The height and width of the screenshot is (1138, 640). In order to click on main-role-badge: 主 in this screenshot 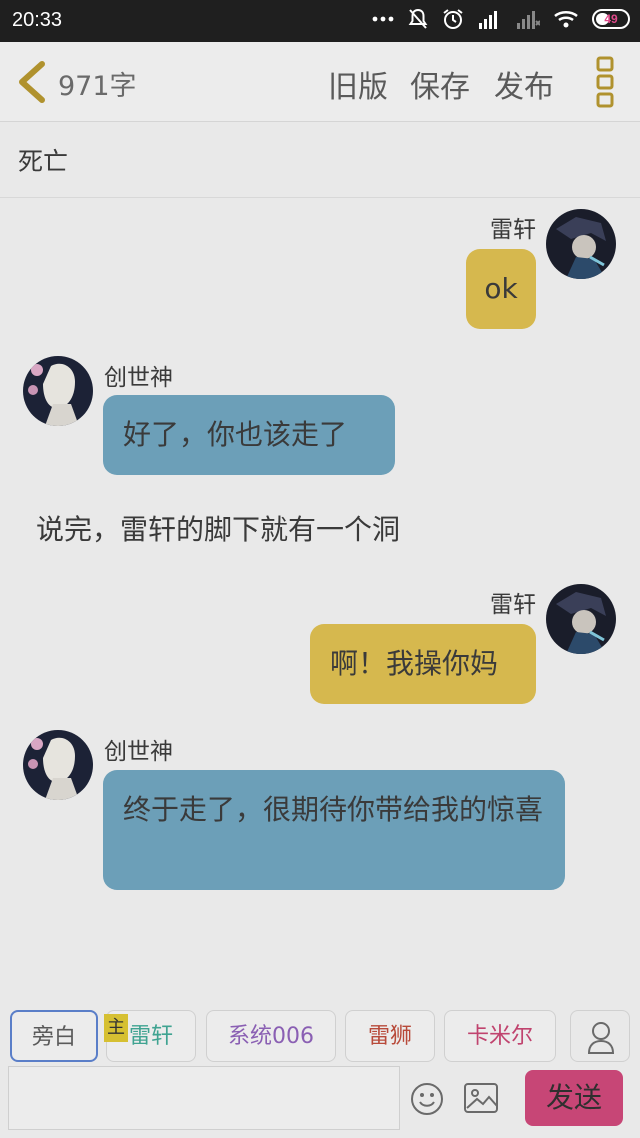, I will do `click(116, 1028)`.